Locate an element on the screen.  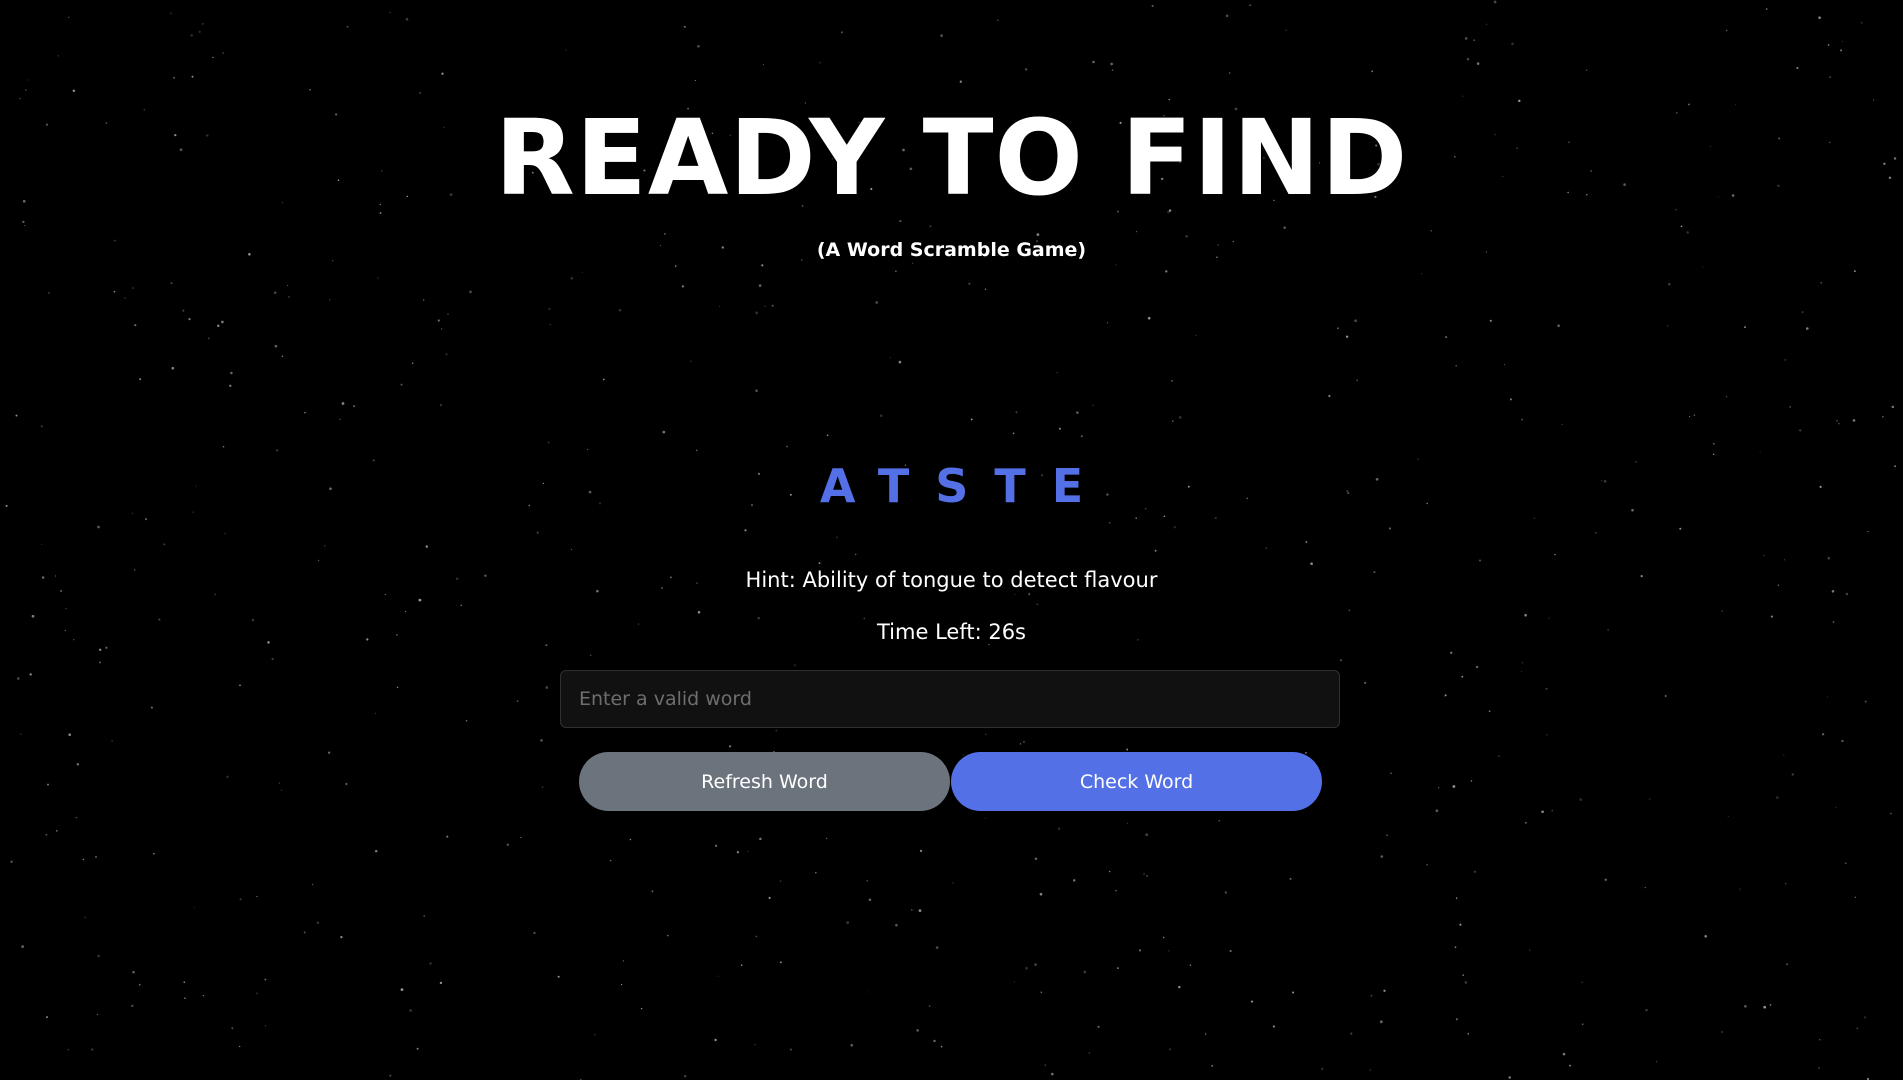
check-word-button: Check Word is located at coordinates (1136, 781).